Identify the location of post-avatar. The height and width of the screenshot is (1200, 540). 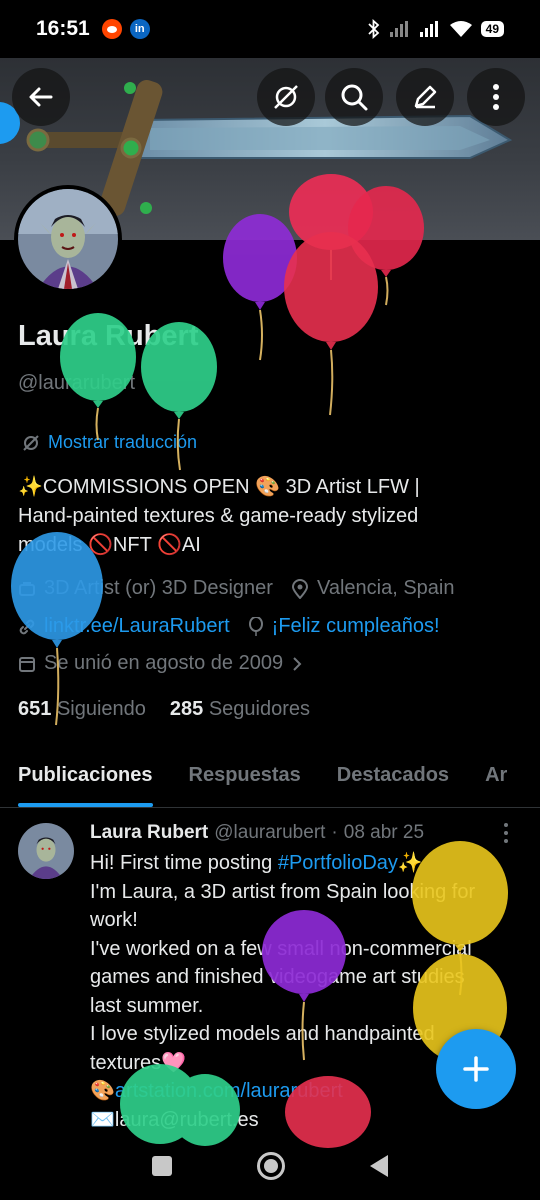
(46, 851).